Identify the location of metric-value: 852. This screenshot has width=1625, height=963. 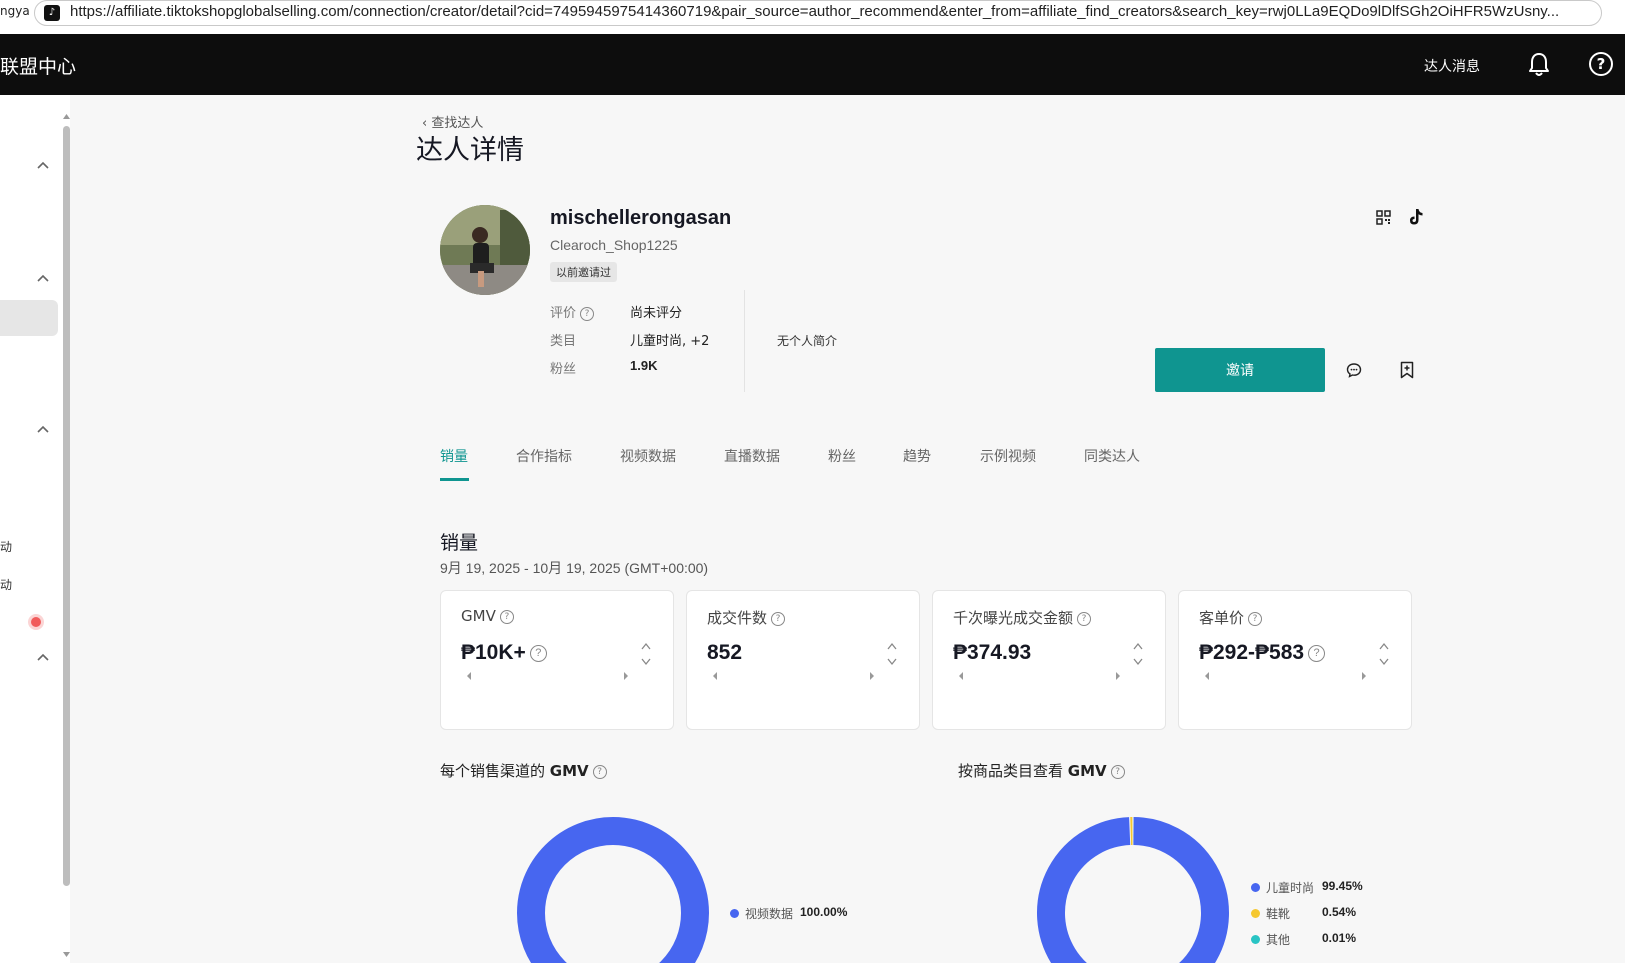
(725, 652).